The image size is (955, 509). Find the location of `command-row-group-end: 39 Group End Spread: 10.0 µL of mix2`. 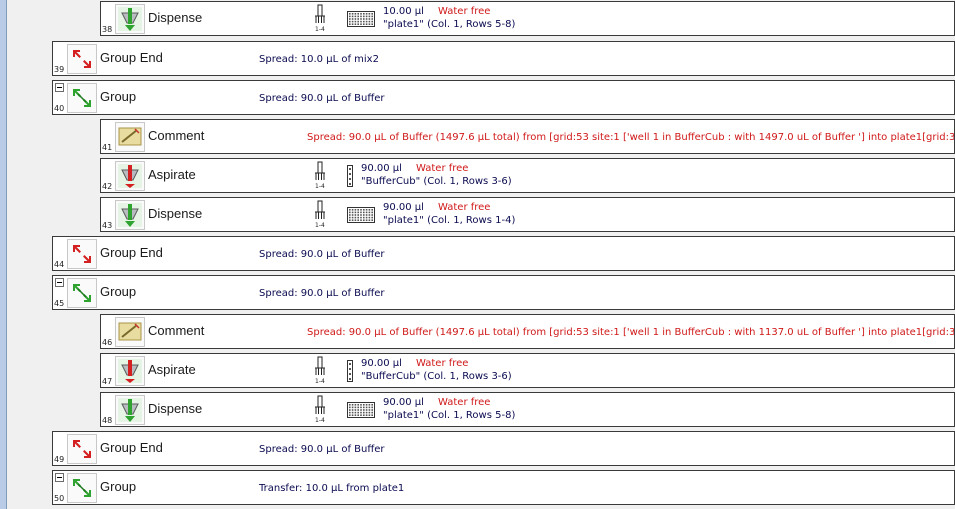

command-row-group-end: 39 Group End Spread: 10.0 µL of mix2 is located at coordinates (503, 58).